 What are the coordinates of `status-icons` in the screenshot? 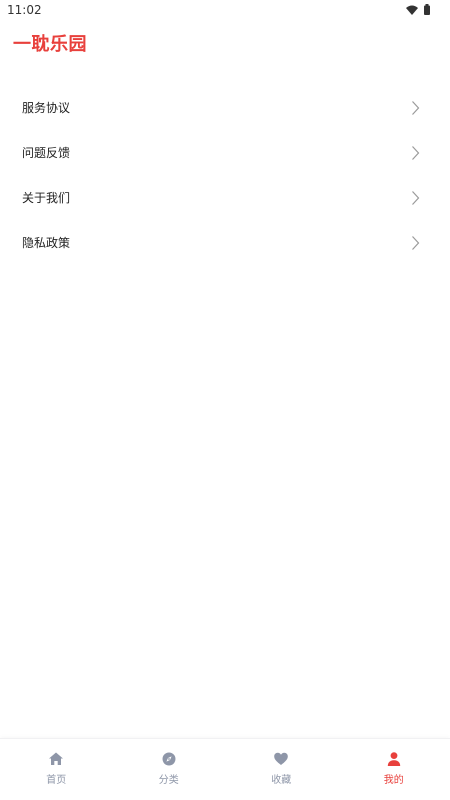 It's located at (418, 9).